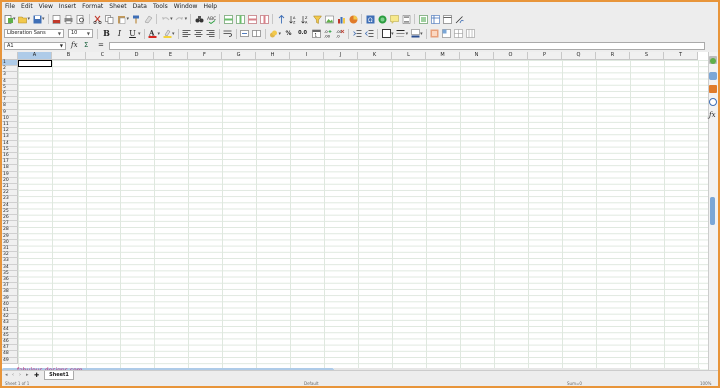  I want to click on navigator-icon, so click(713, 102).